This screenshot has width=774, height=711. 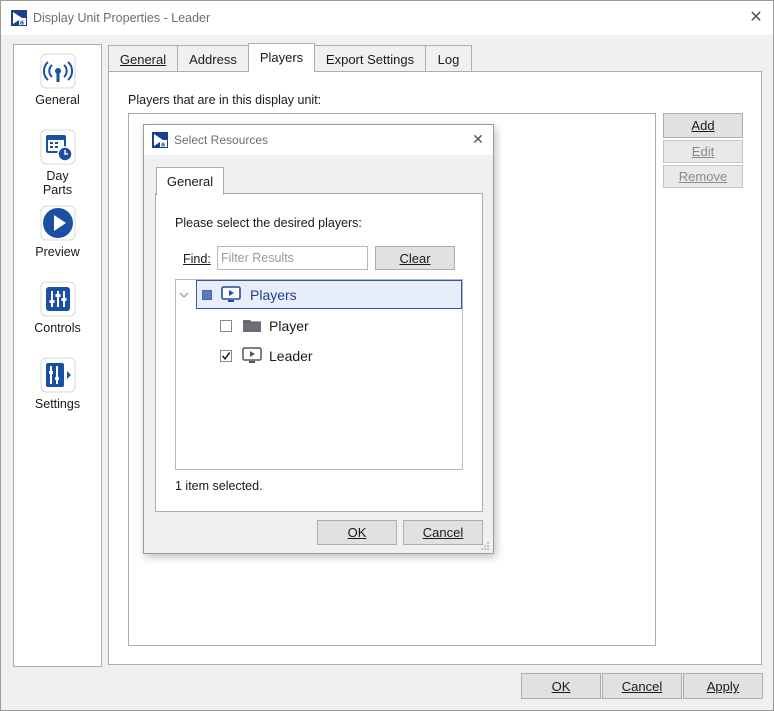 What do you see at coordinates (339, 326) in the screenshot?
I see `tree-row-player: Player` at bounding box center [339, 326].